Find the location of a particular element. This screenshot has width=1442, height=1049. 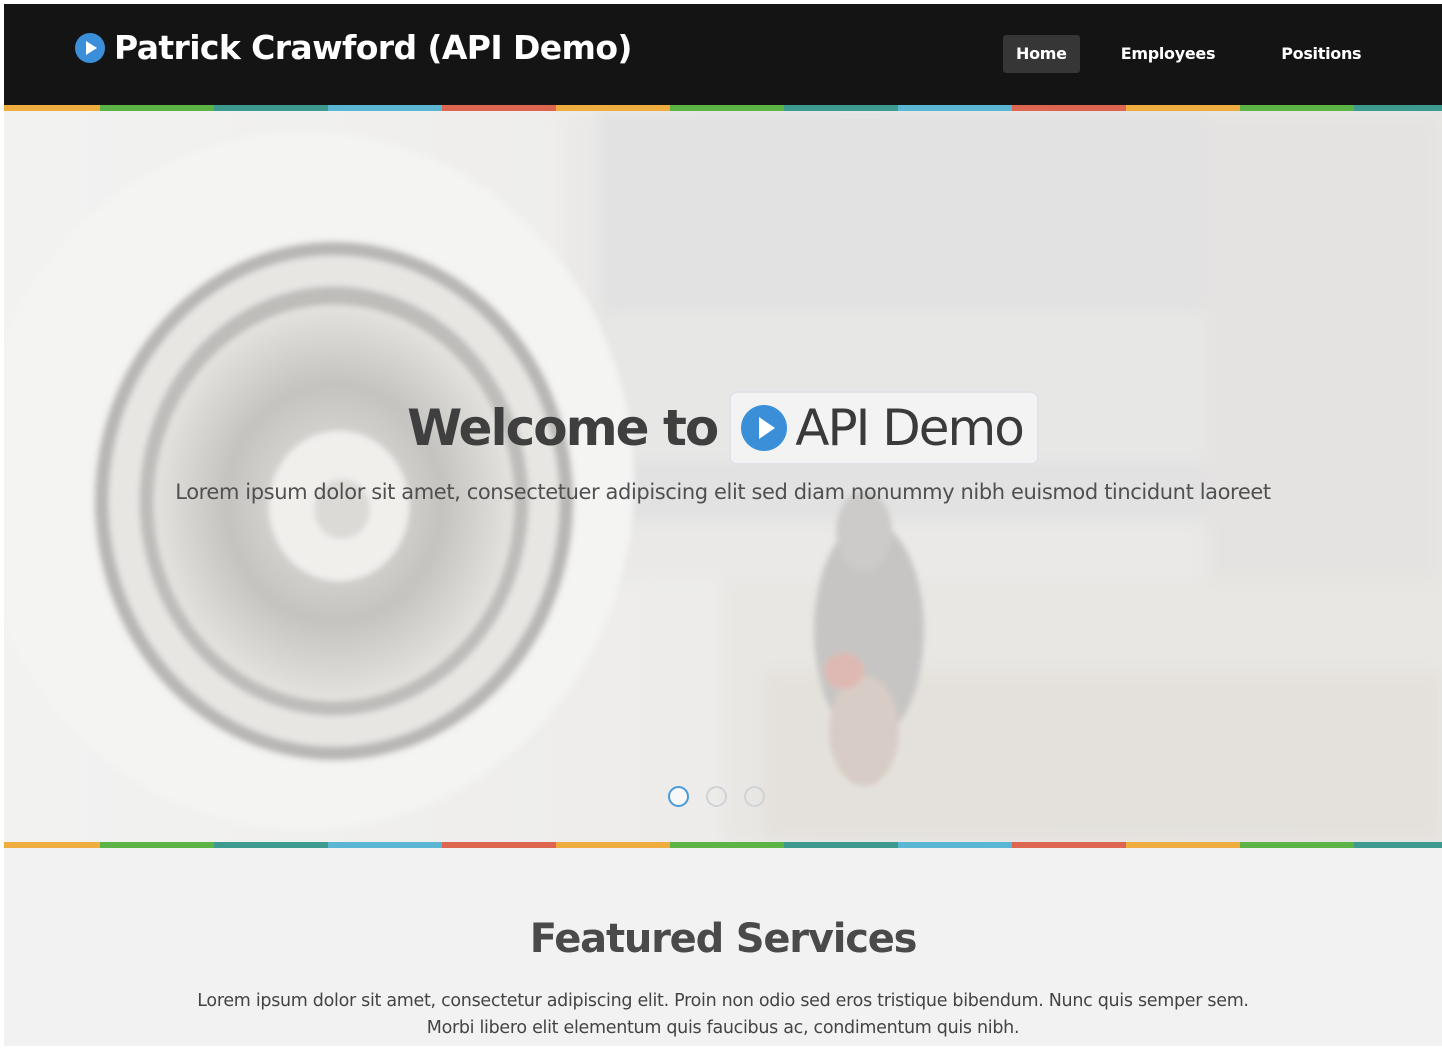

api-demo-logo: API Demo is located at coordinates (884, 428).